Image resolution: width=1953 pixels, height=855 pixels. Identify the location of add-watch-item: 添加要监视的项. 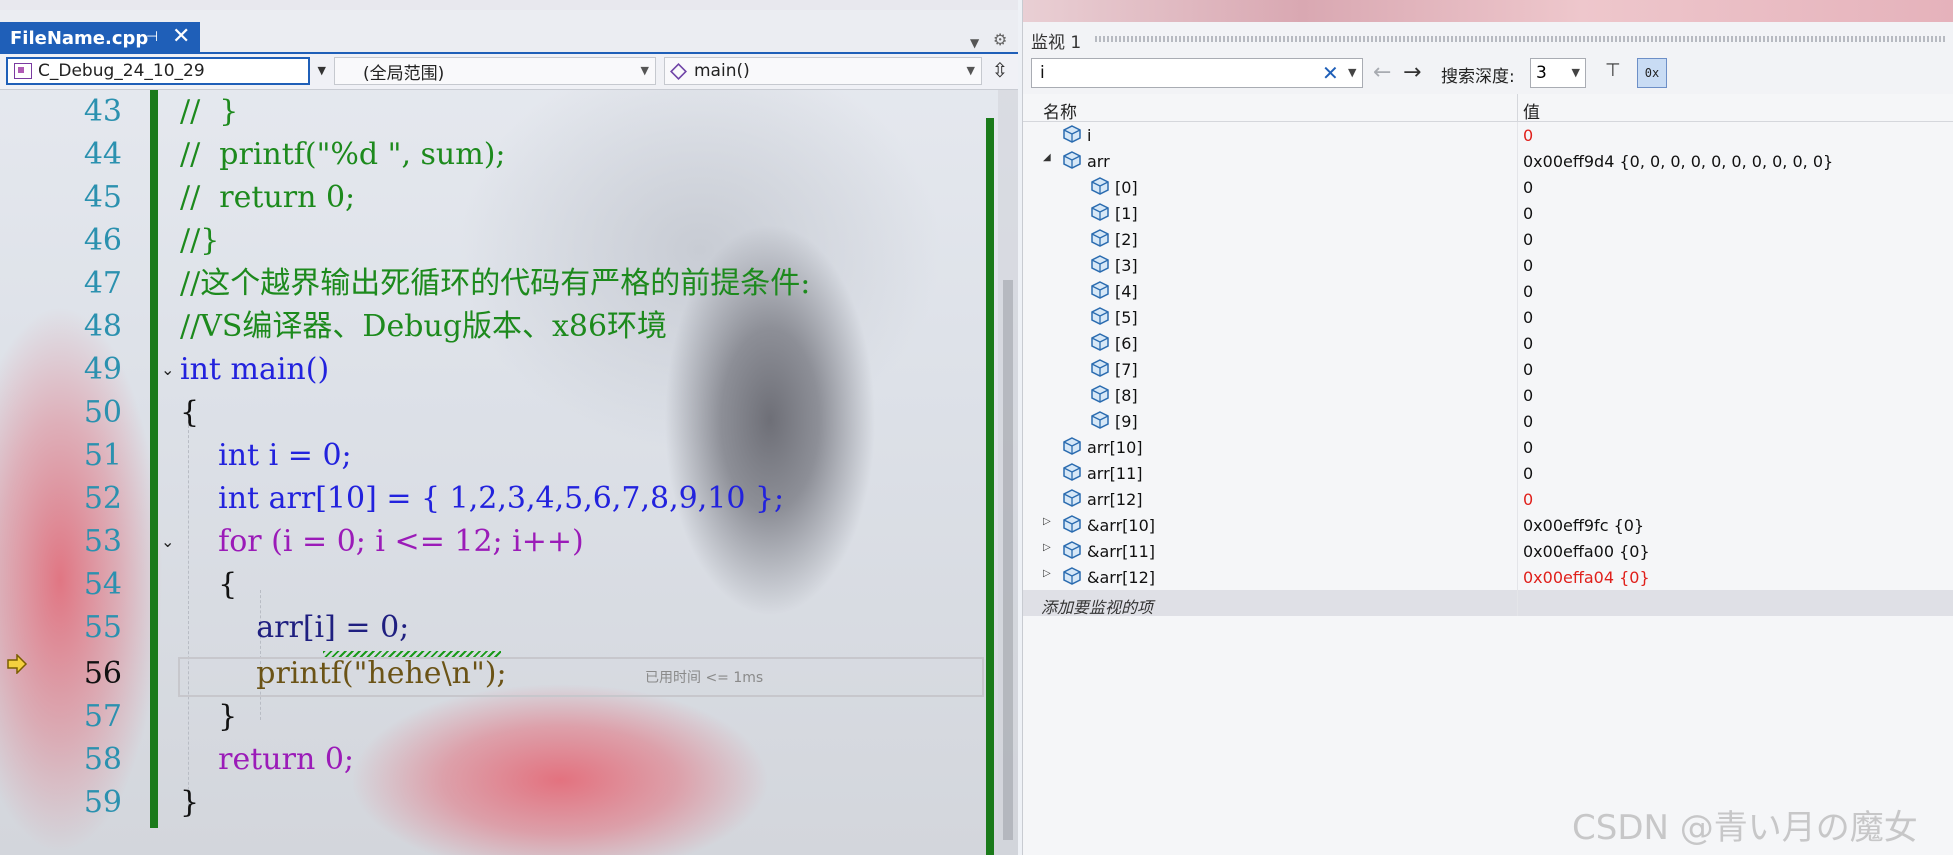
(1488, 603).